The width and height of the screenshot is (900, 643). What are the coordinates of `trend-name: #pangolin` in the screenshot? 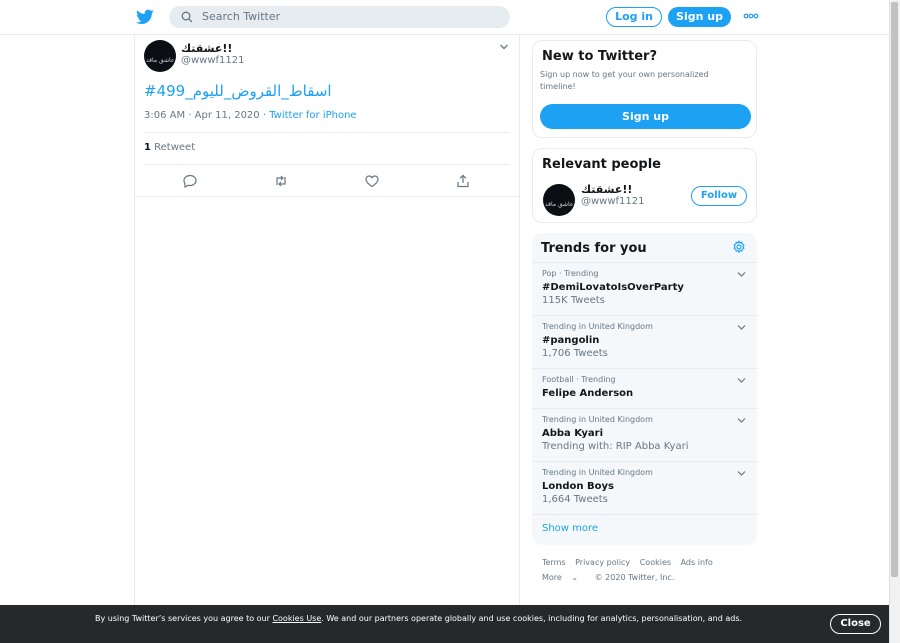 It's located at (571, 340).